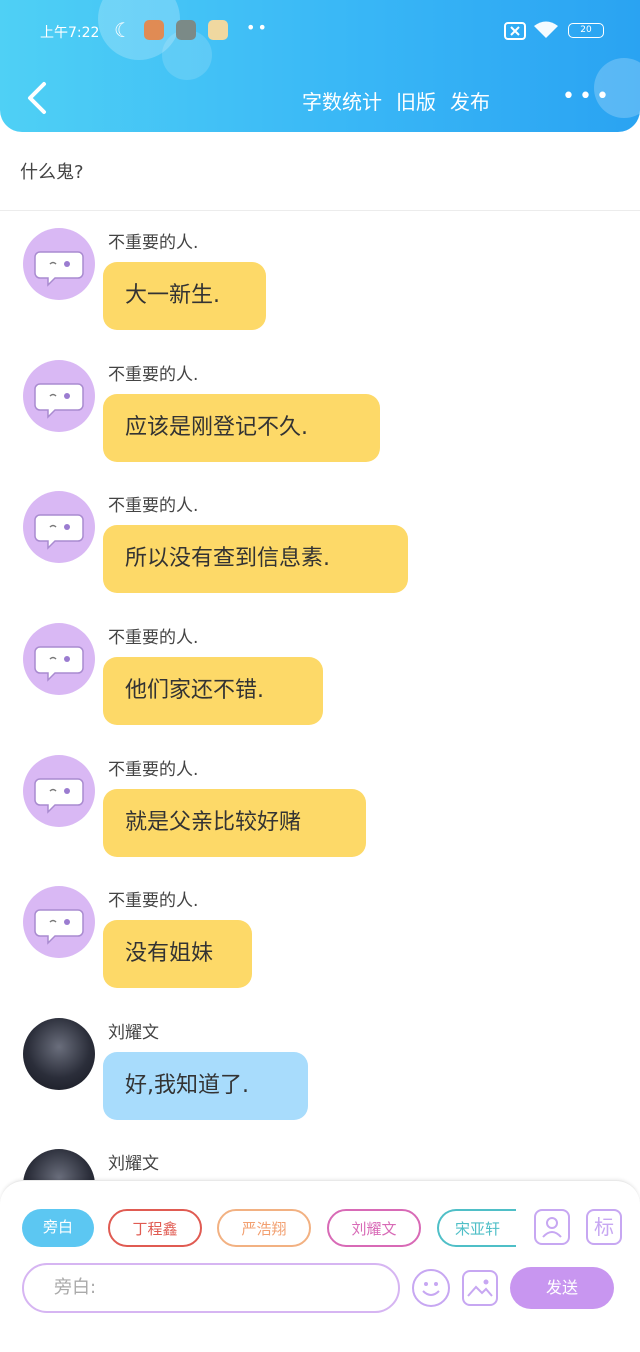  I want to click on tag-mark-label: 标, so click(604, 1227).